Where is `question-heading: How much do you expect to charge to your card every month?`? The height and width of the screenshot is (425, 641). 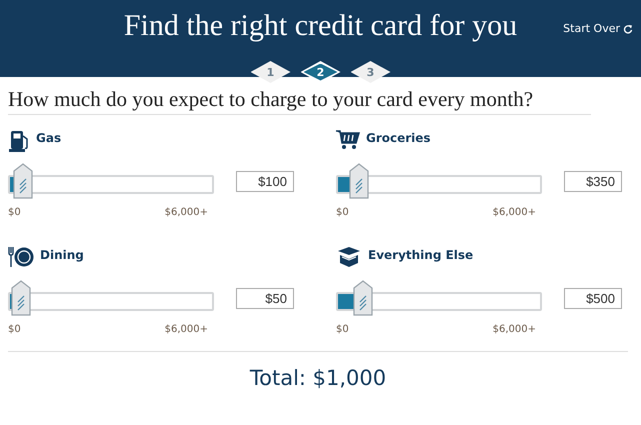
question-heading: How much do you expect to charge to your card every month? is located at coordinates (299, 101).